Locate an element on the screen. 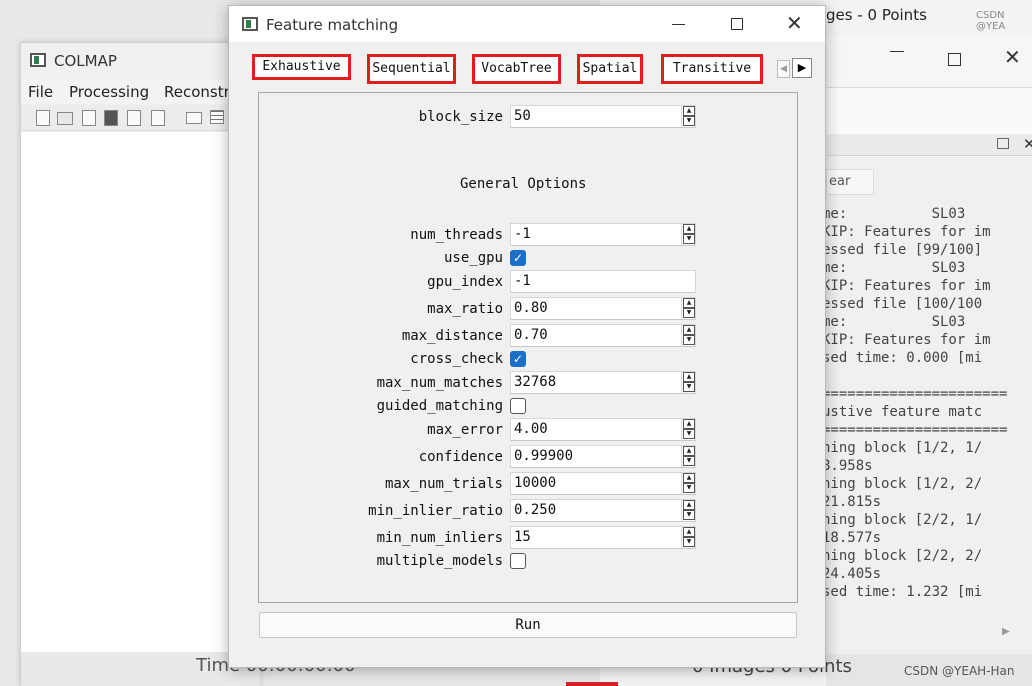  max-distance-spinner: ▲ ▼ is located at coordinates (688, 335).